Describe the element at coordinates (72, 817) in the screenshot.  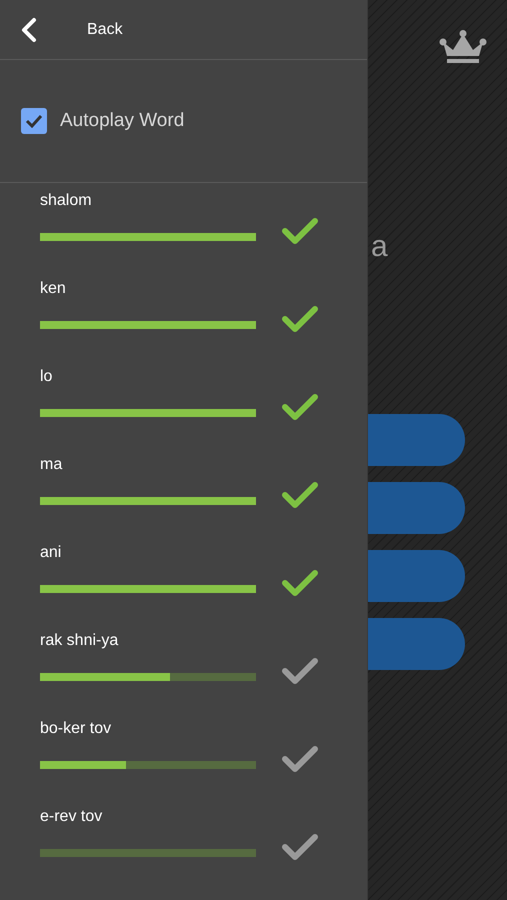
I see `word-label: e-rev tov` at that location.